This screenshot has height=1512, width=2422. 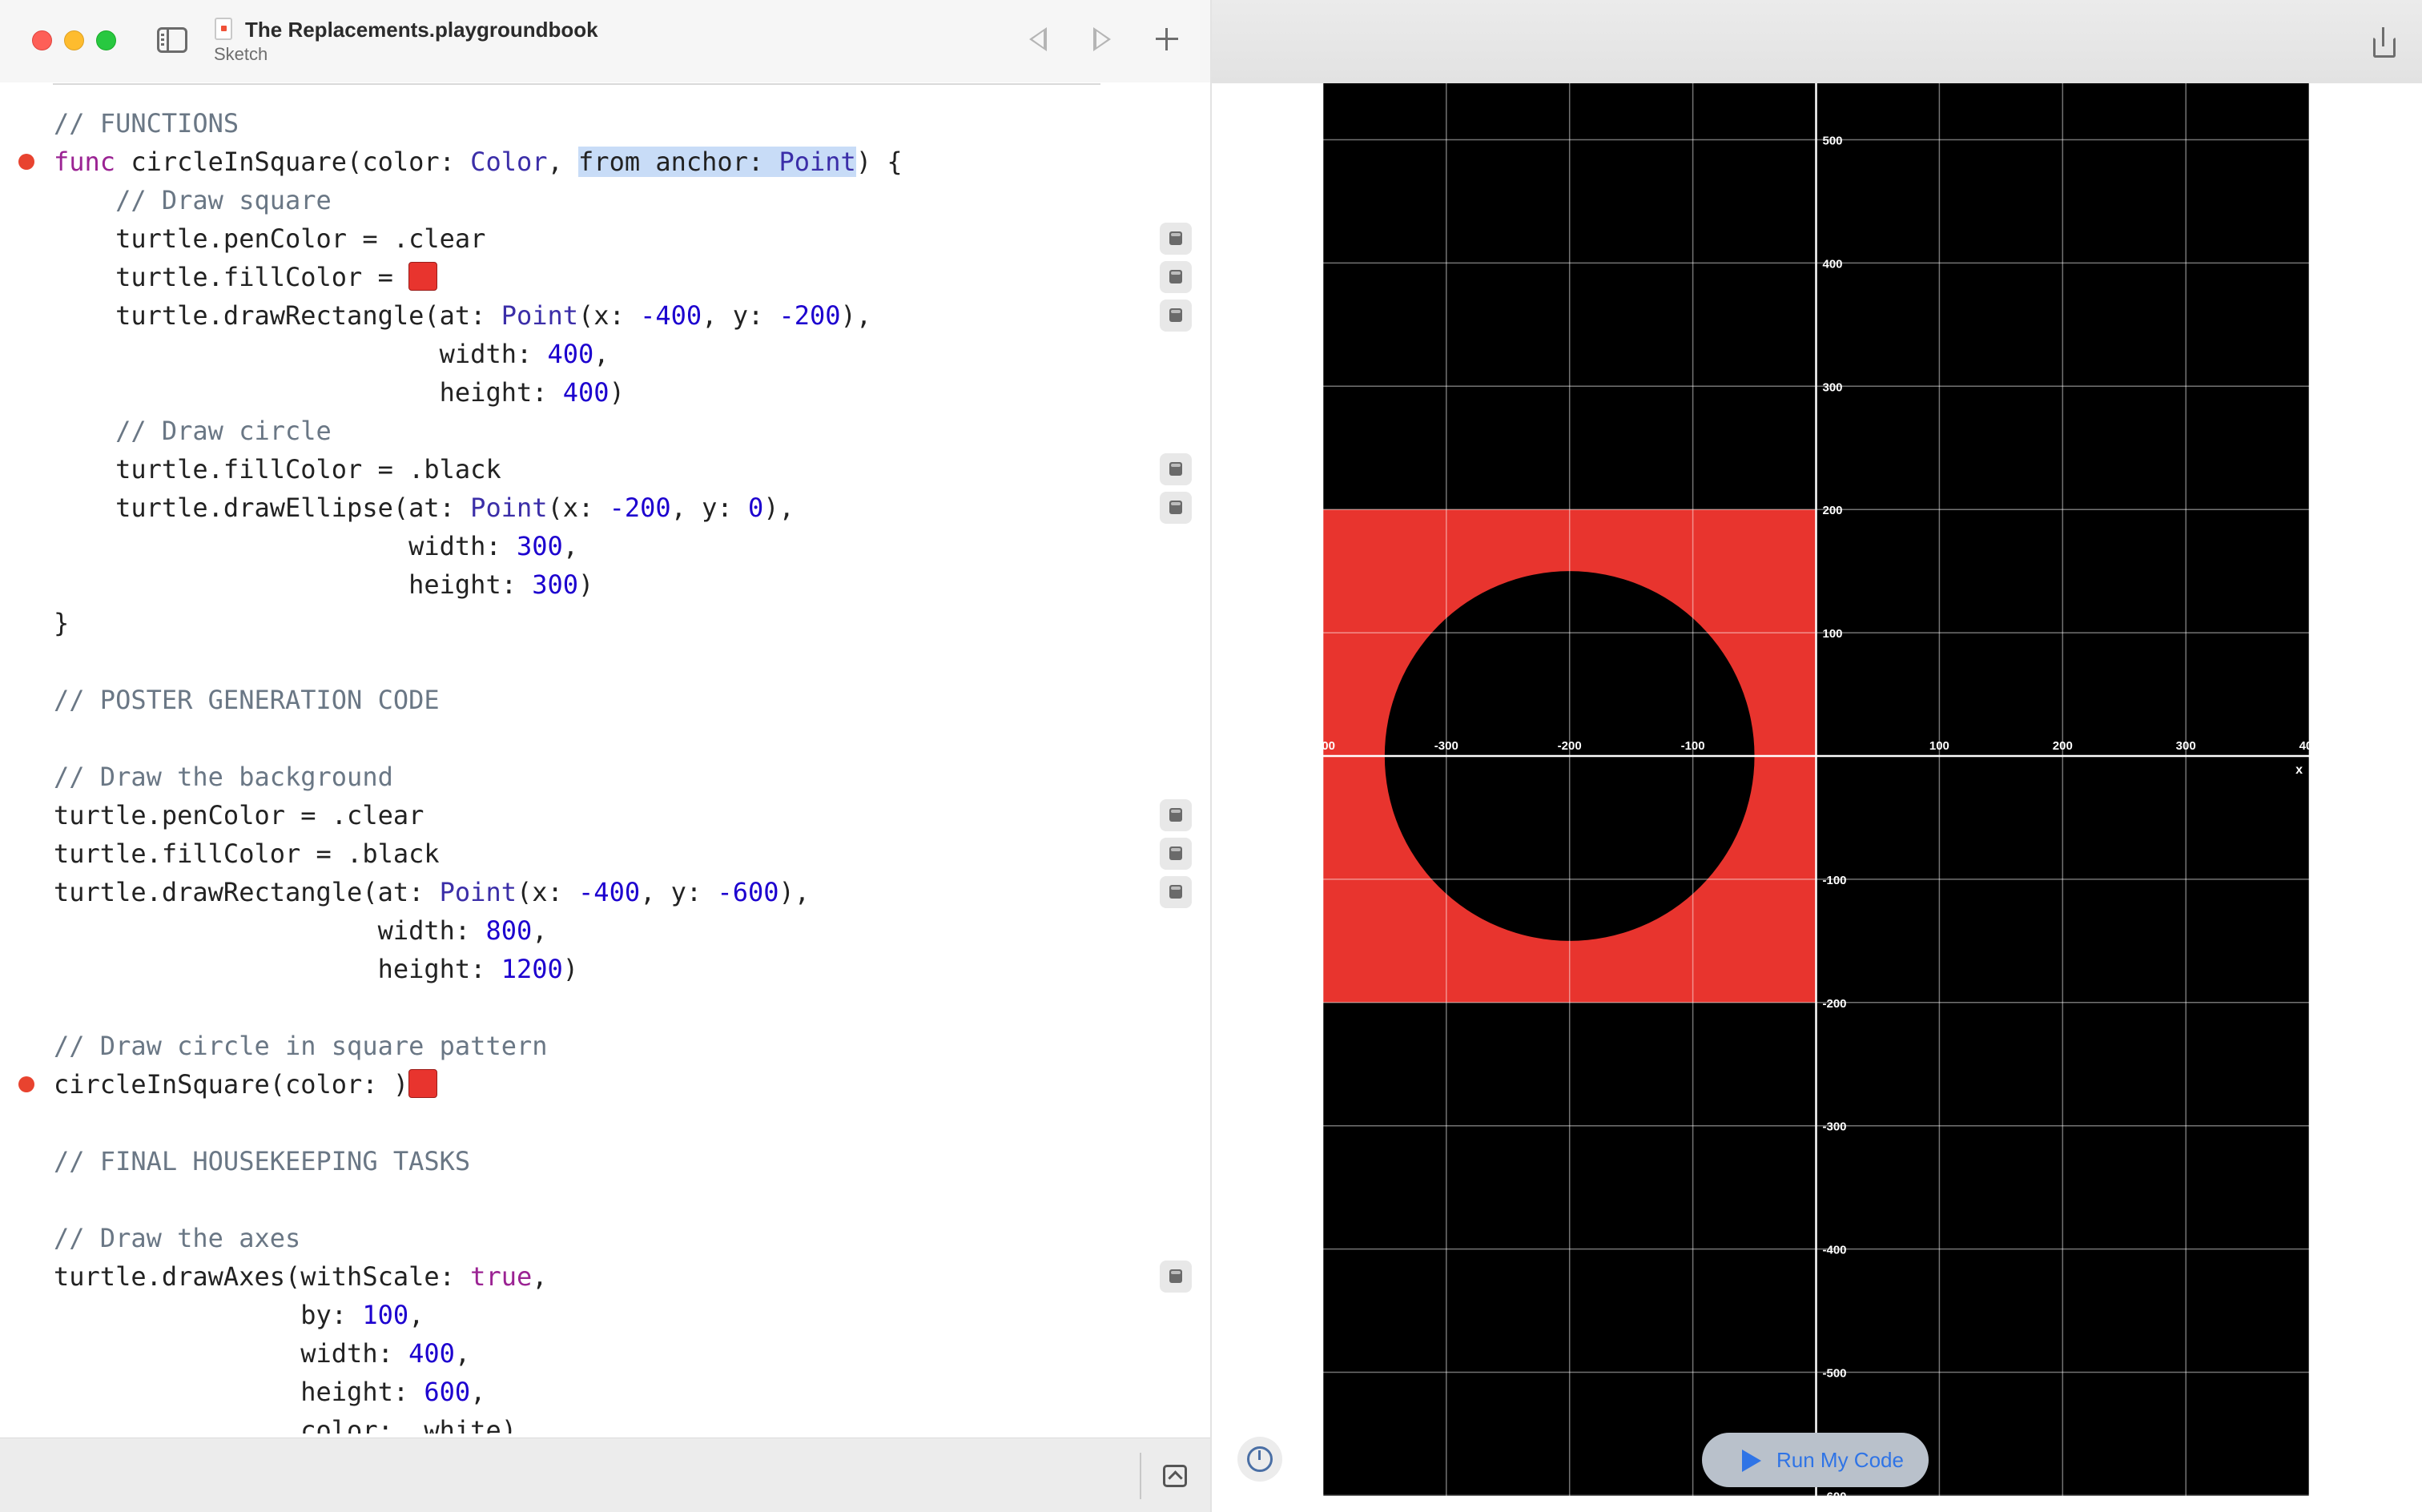 What do you see at coordinates (246, 1084) in the screenshot?
I see `code-line: circleInSquare(color: )` at bounding box center [246, 1084].